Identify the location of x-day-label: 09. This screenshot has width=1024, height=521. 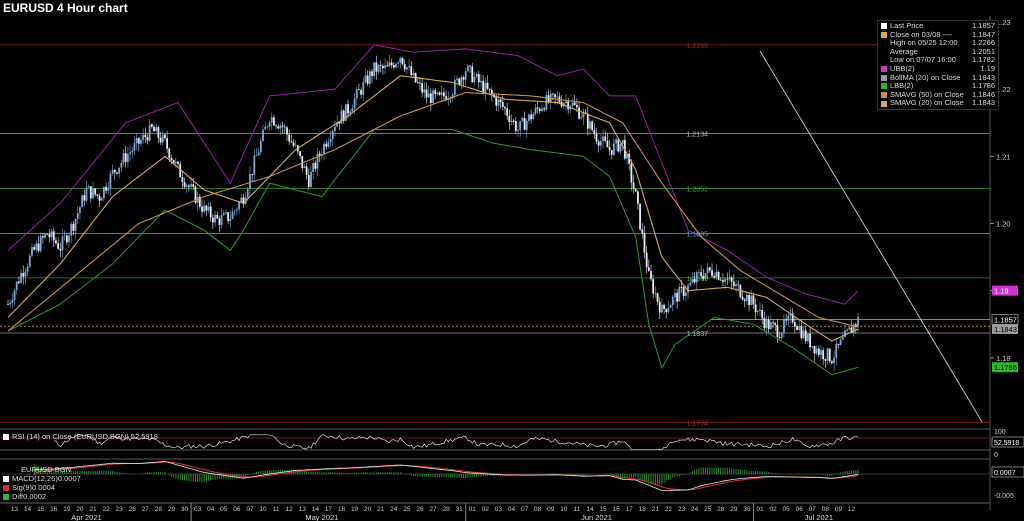
(551, 509).